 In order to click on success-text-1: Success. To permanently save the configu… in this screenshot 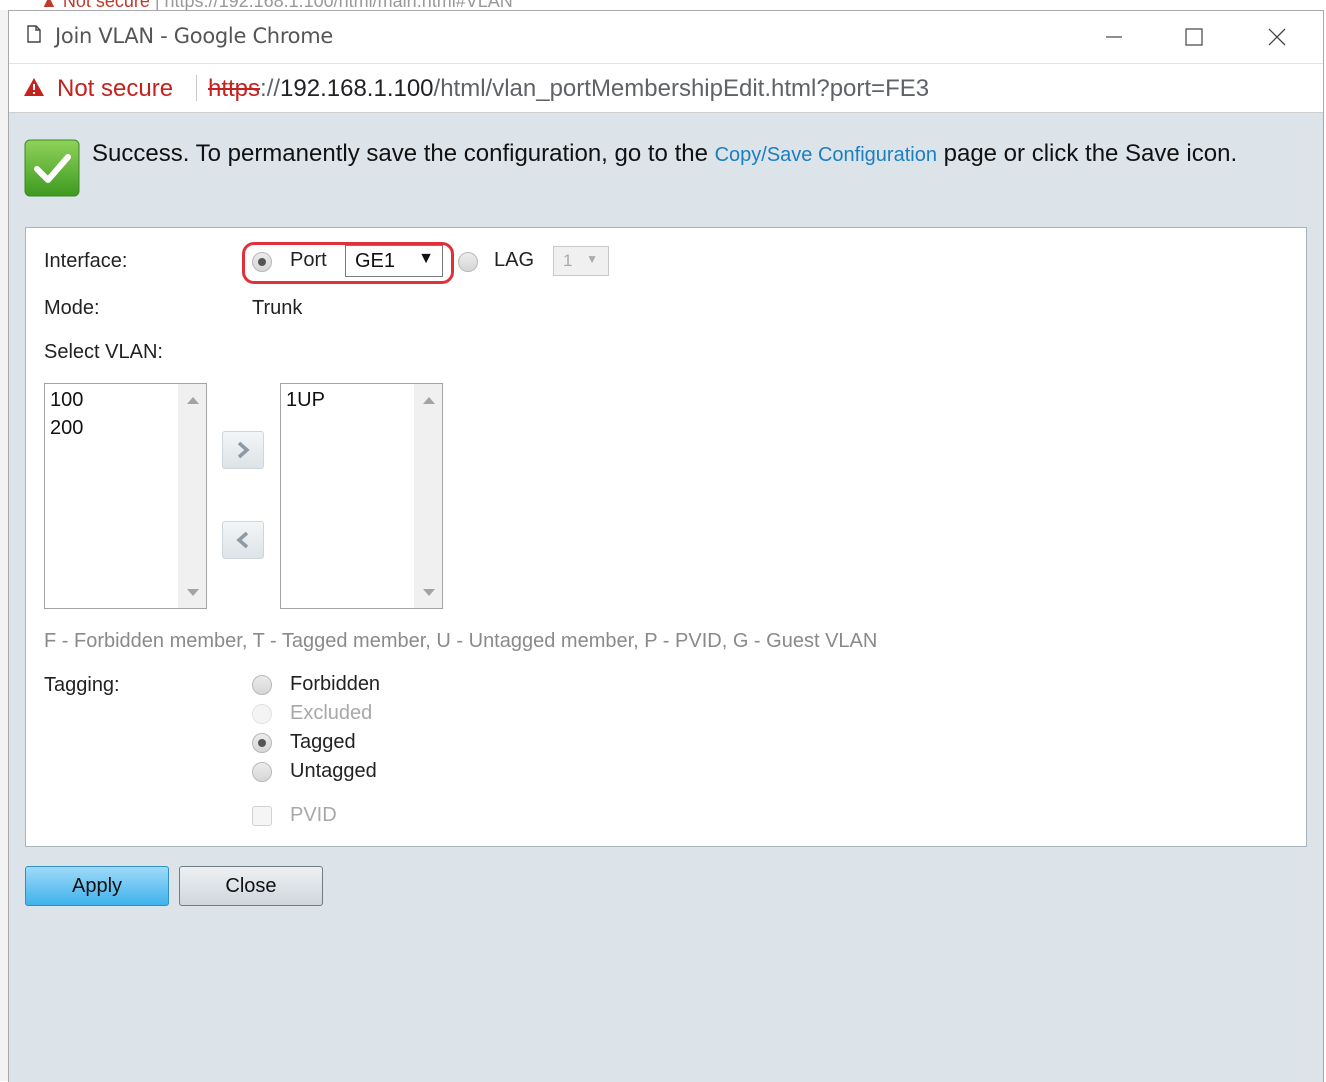, I will do `click(403, 153)`.